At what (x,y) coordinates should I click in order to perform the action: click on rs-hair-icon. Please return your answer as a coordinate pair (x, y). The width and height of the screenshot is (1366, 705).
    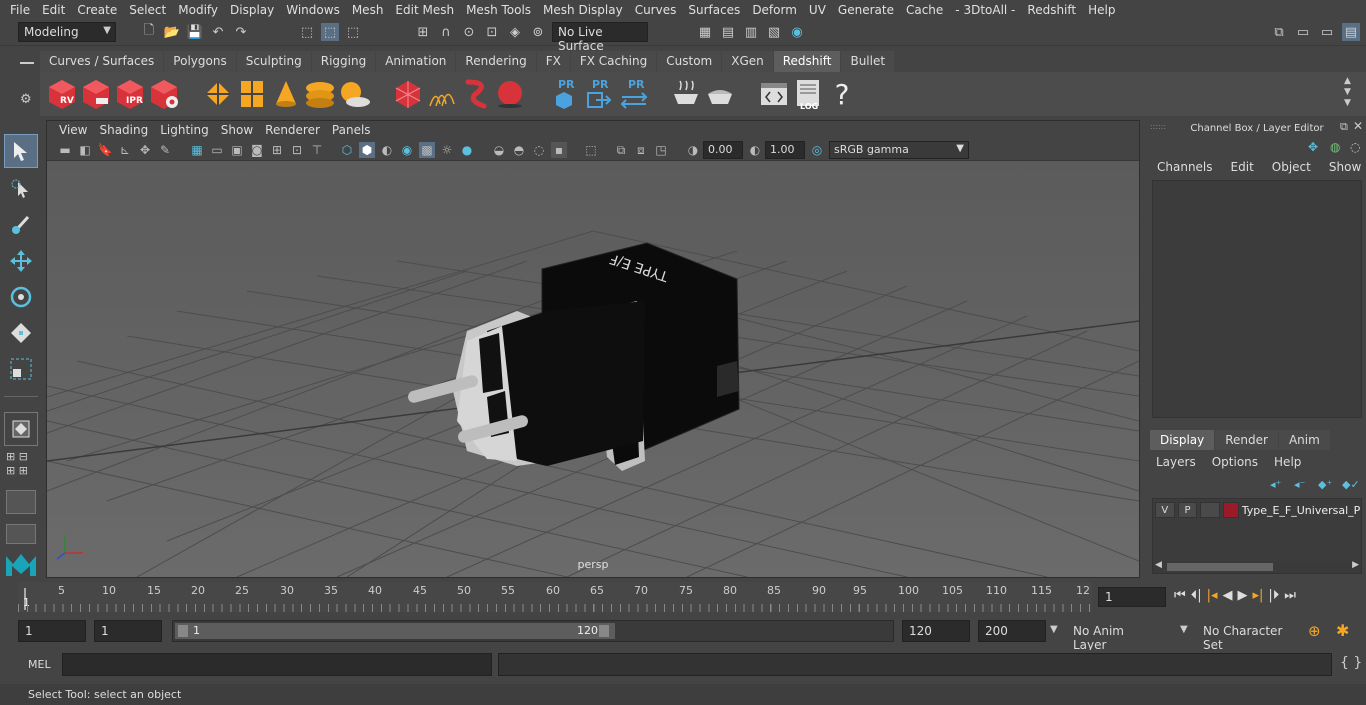
    Looking at the image, I should click on (442, 94).